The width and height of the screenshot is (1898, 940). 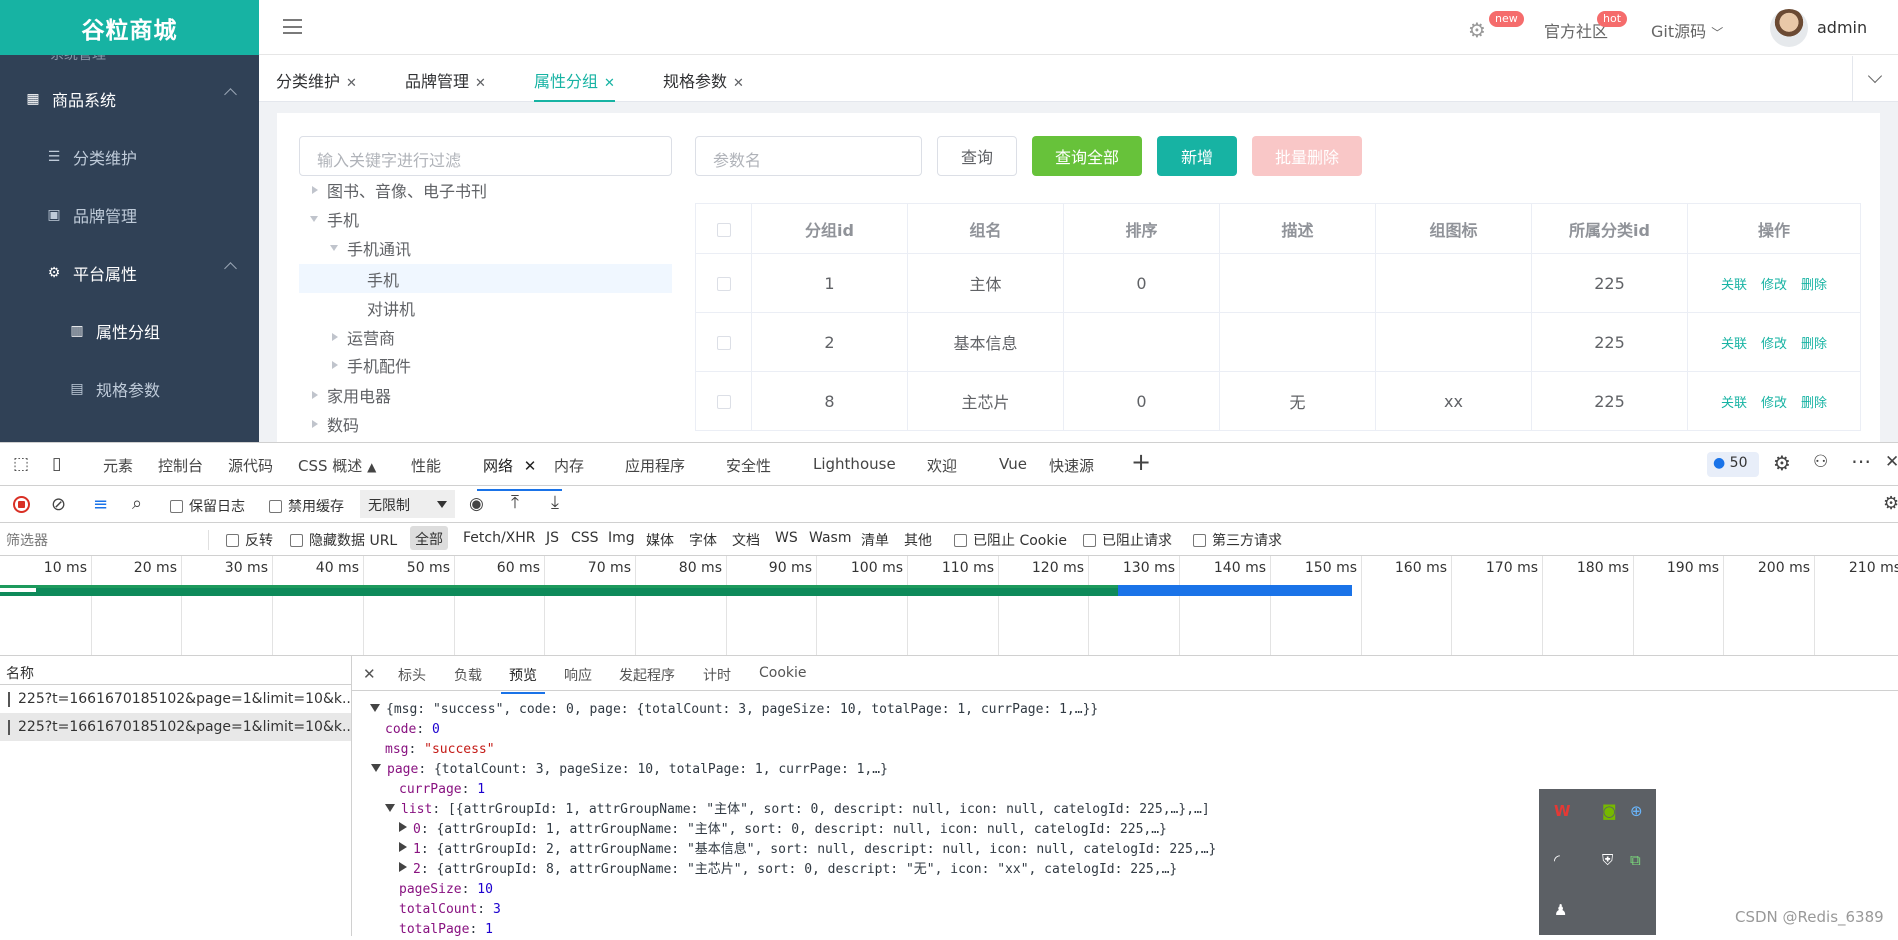 I want to click on user-name: admin, so click(x=1842, y=27).